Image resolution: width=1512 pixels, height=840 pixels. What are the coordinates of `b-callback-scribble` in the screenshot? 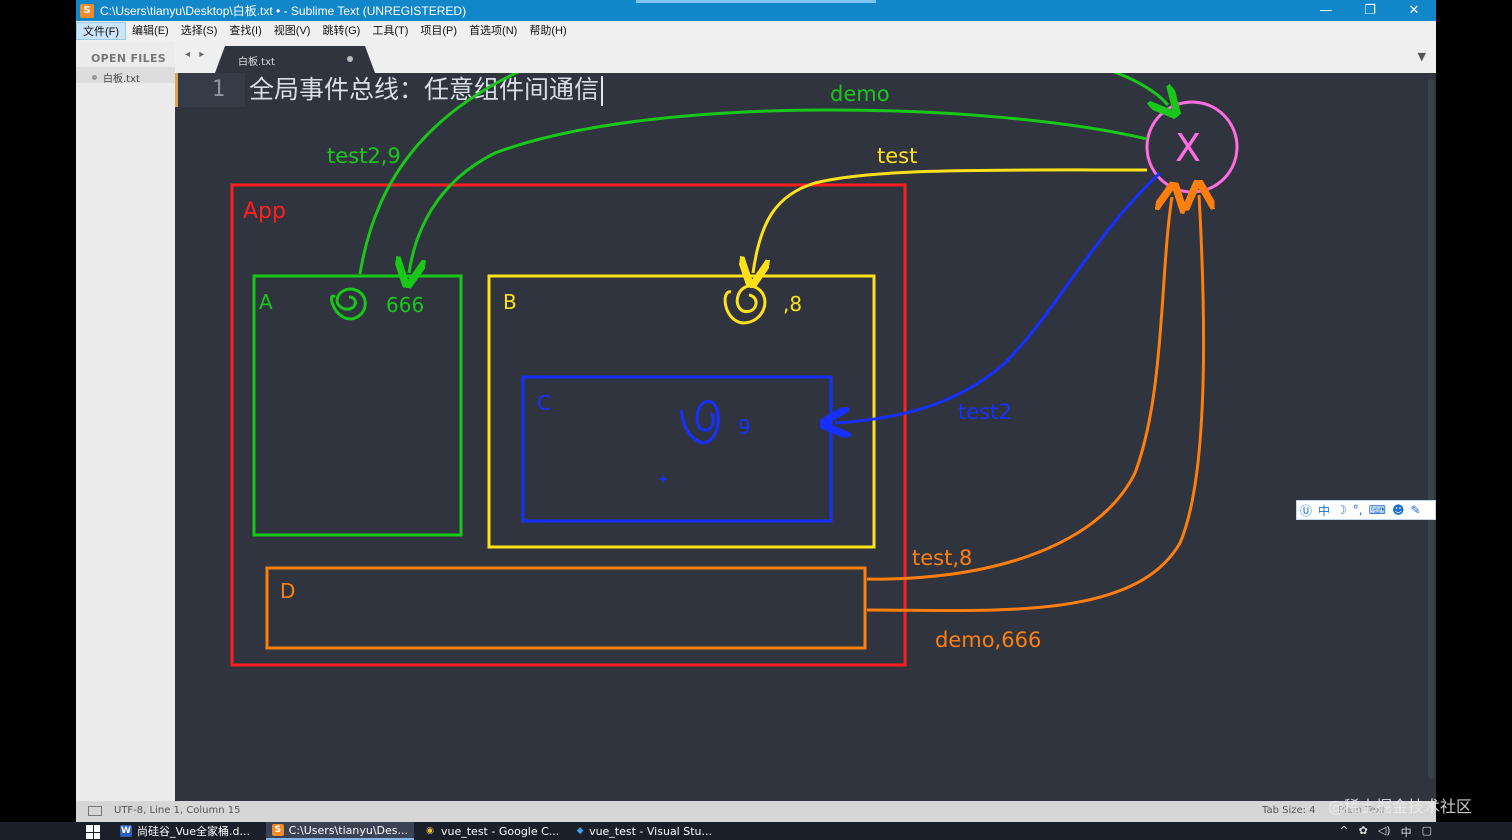 It's located at (745, 304).